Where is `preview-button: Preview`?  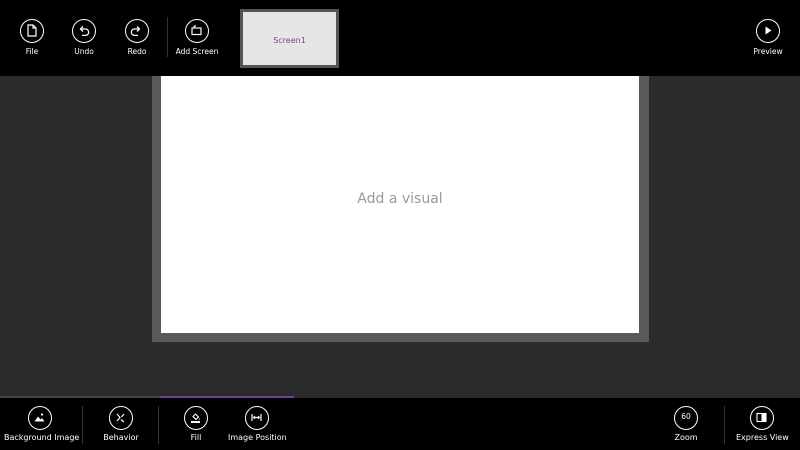
preview-button: Preview is located at coordinates (768, 38).